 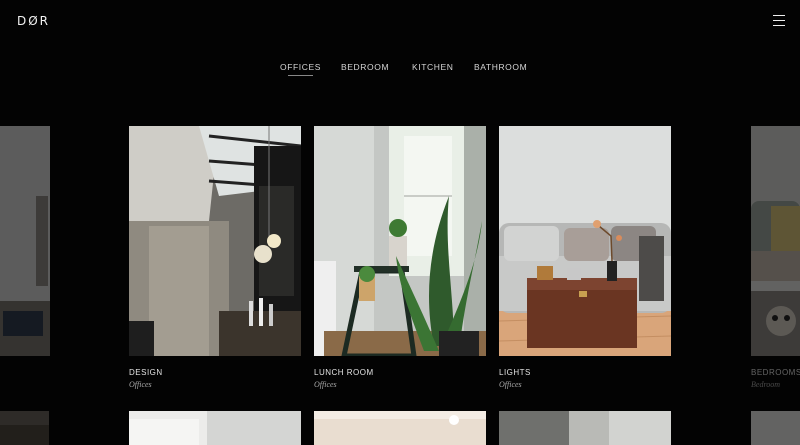 I want to click on gallery-item-title: LIGHTS, so click(x=515, y=372).